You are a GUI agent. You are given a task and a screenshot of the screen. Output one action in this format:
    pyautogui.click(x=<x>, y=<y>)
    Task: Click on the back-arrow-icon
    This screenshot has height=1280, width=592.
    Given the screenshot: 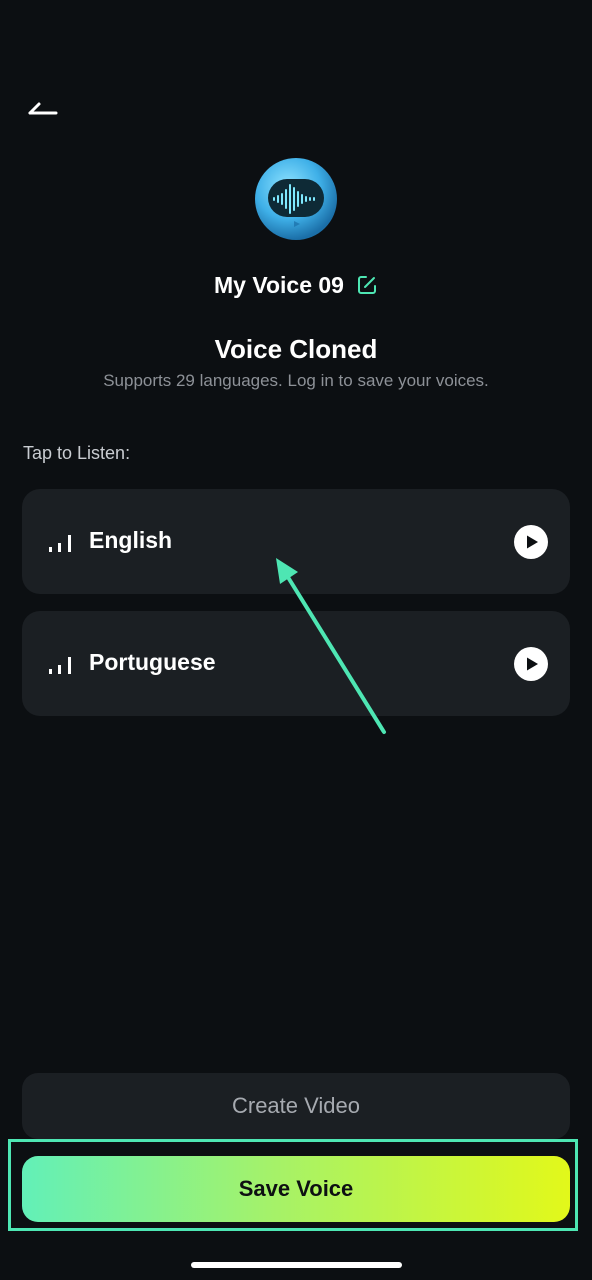 What is the action you would take?
    pyautogui.click(x=43, y=108)
    